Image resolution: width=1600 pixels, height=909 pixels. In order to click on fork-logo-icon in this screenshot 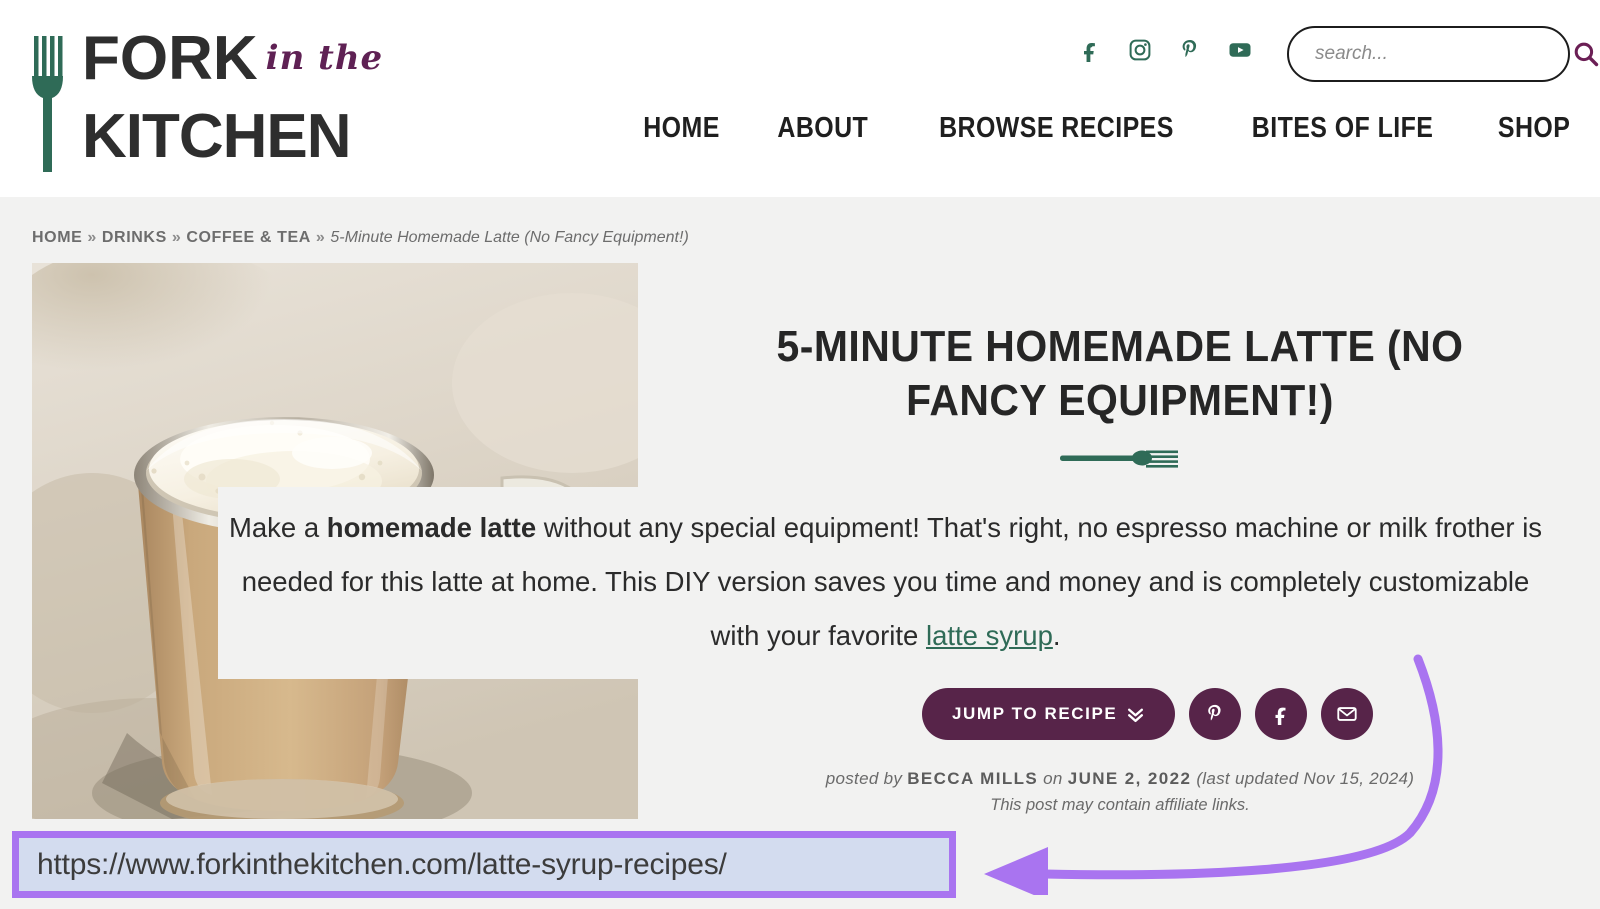, I will do `click(47, 104)`.